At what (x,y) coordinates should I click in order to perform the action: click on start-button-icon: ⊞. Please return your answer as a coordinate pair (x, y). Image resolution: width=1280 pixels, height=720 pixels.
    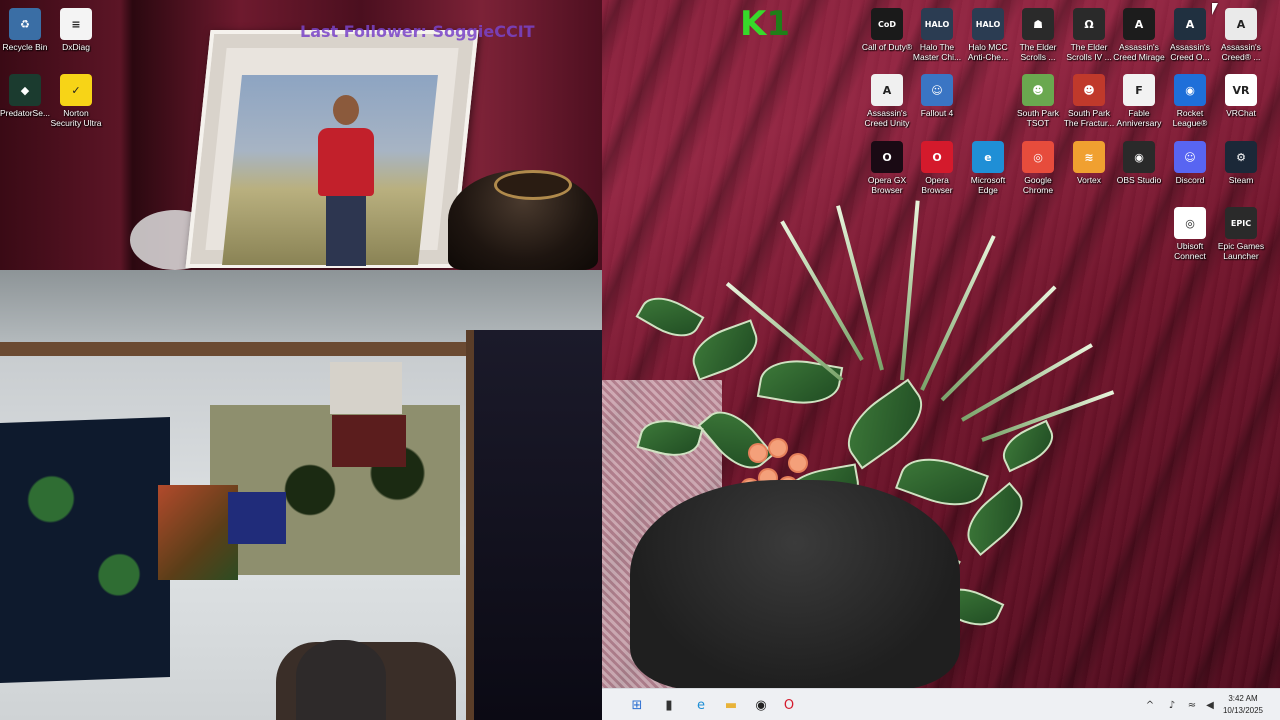
    Looking at the image, I should click on (637, 705).